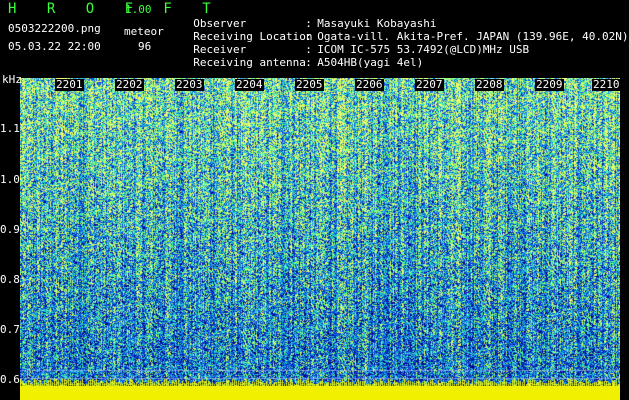 Image resolution: width=629 pixels, height=400 pixels. Describe the element at coordinates (10, 379) in the screenshot. I see `y-tick-label: 0.6` at that location.